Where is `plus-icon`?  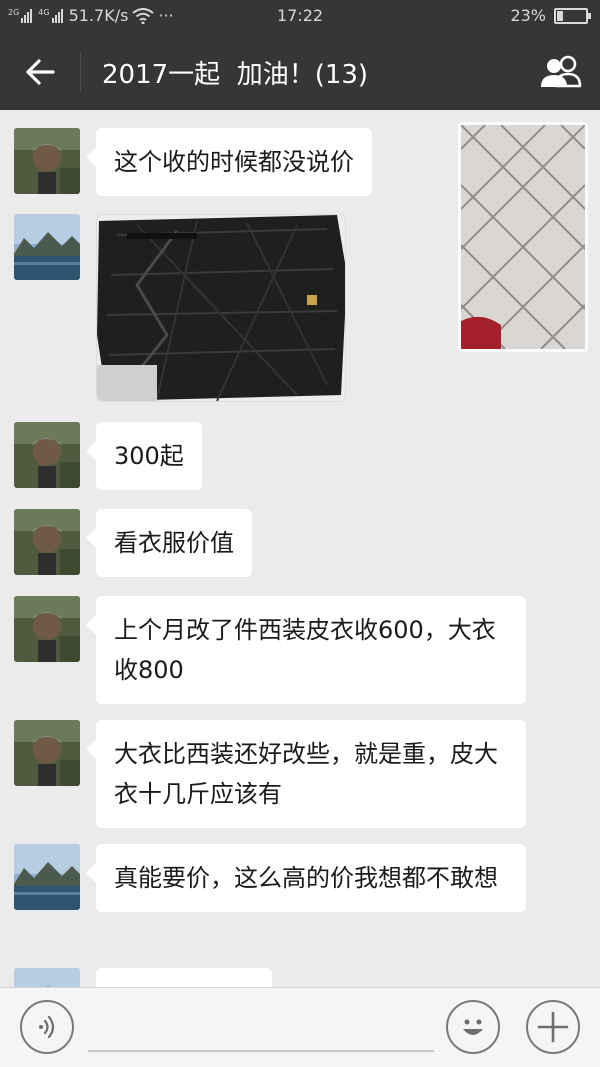 plus-icon is located at coordinates (553, 1027).